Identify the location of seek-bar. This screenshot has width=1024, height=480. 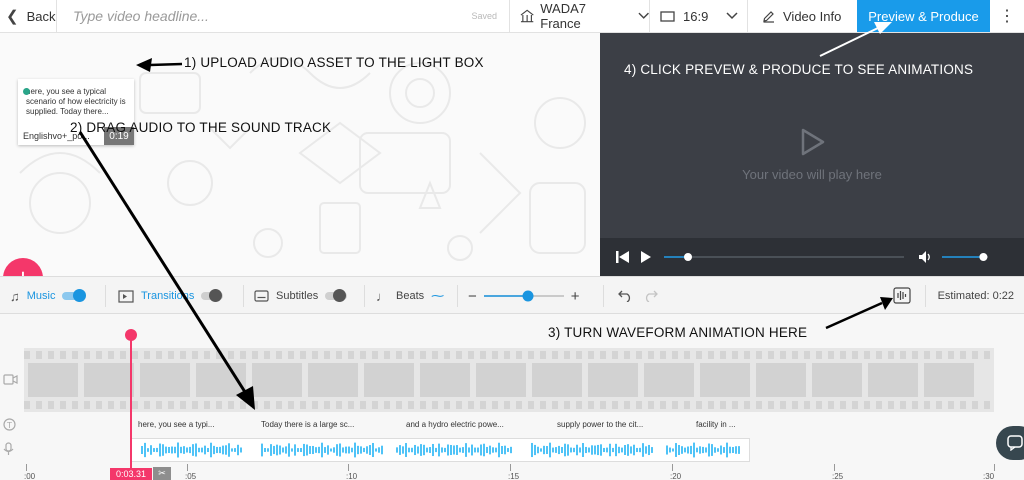
(784, 257).